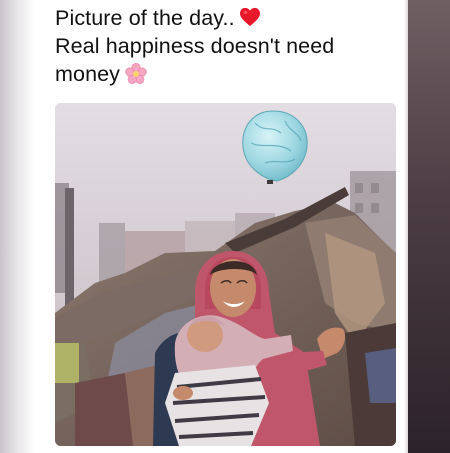 The width and height of the screenshot is (450, 453). I want to click on right-border, so click(429, 226).